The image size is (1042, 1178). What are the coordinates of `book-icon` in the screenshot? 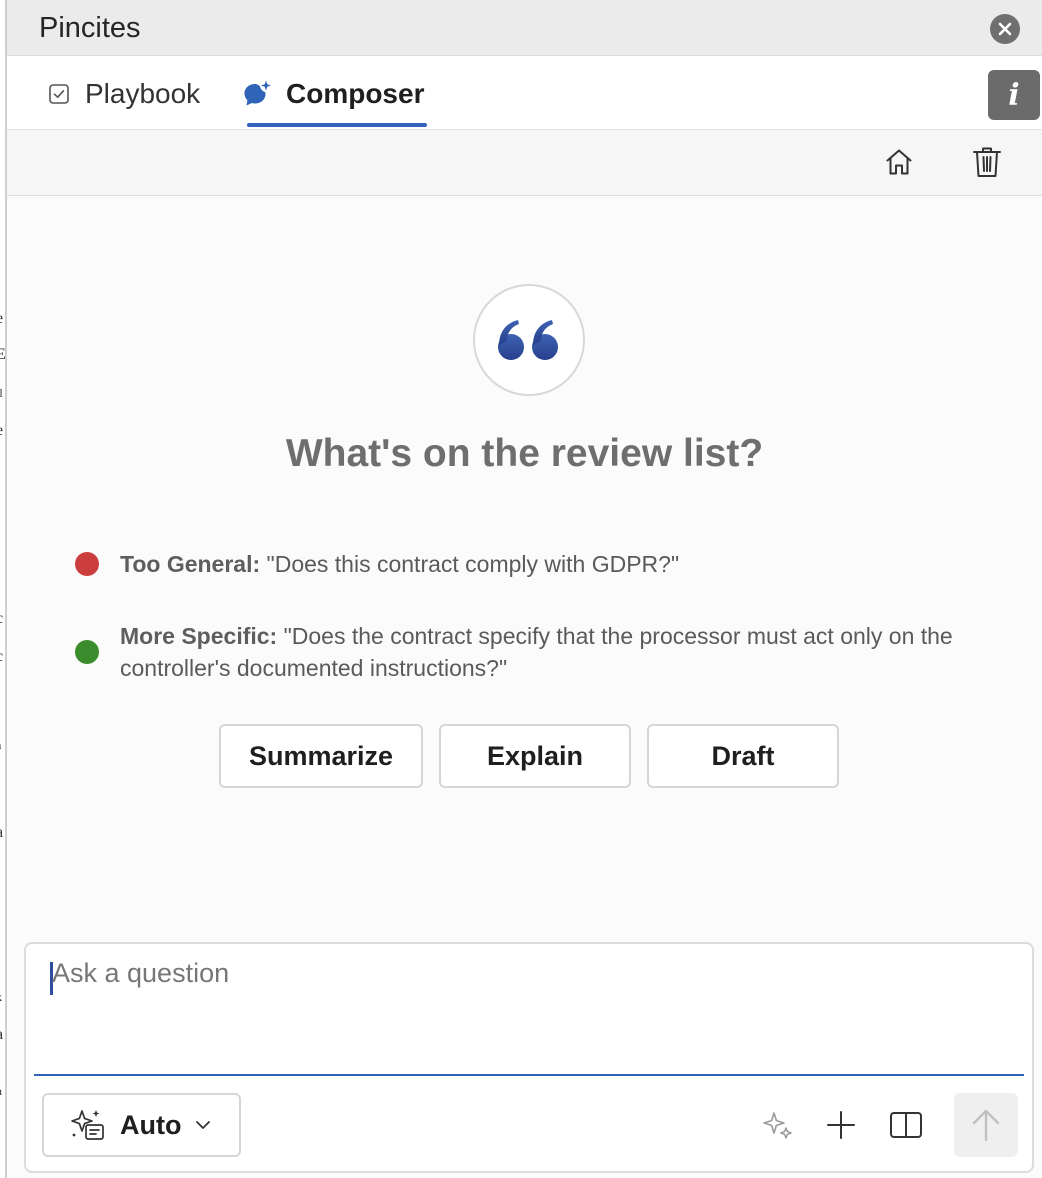 It's located at (906, 1125).